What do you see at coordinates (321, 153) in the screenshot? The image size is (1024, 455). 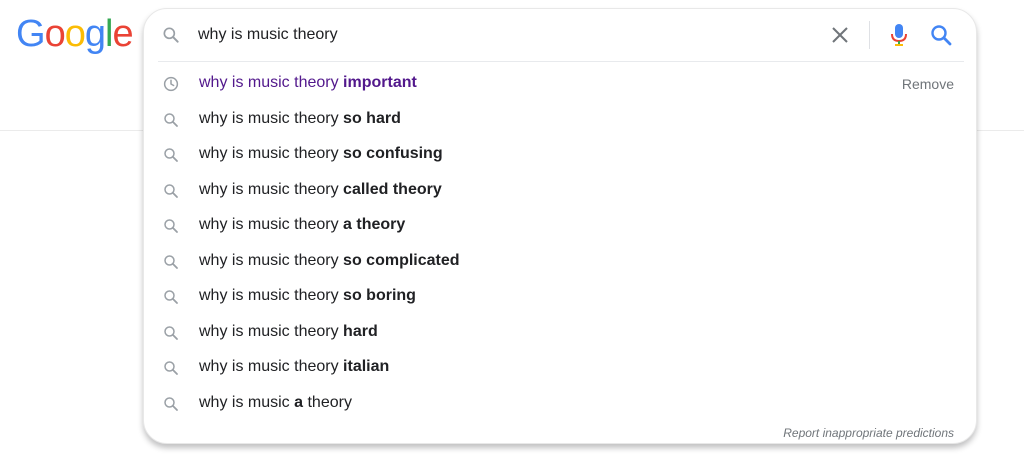 I see `suggestion-text: why is music theory so confusing` at bounding box center [321, 153].